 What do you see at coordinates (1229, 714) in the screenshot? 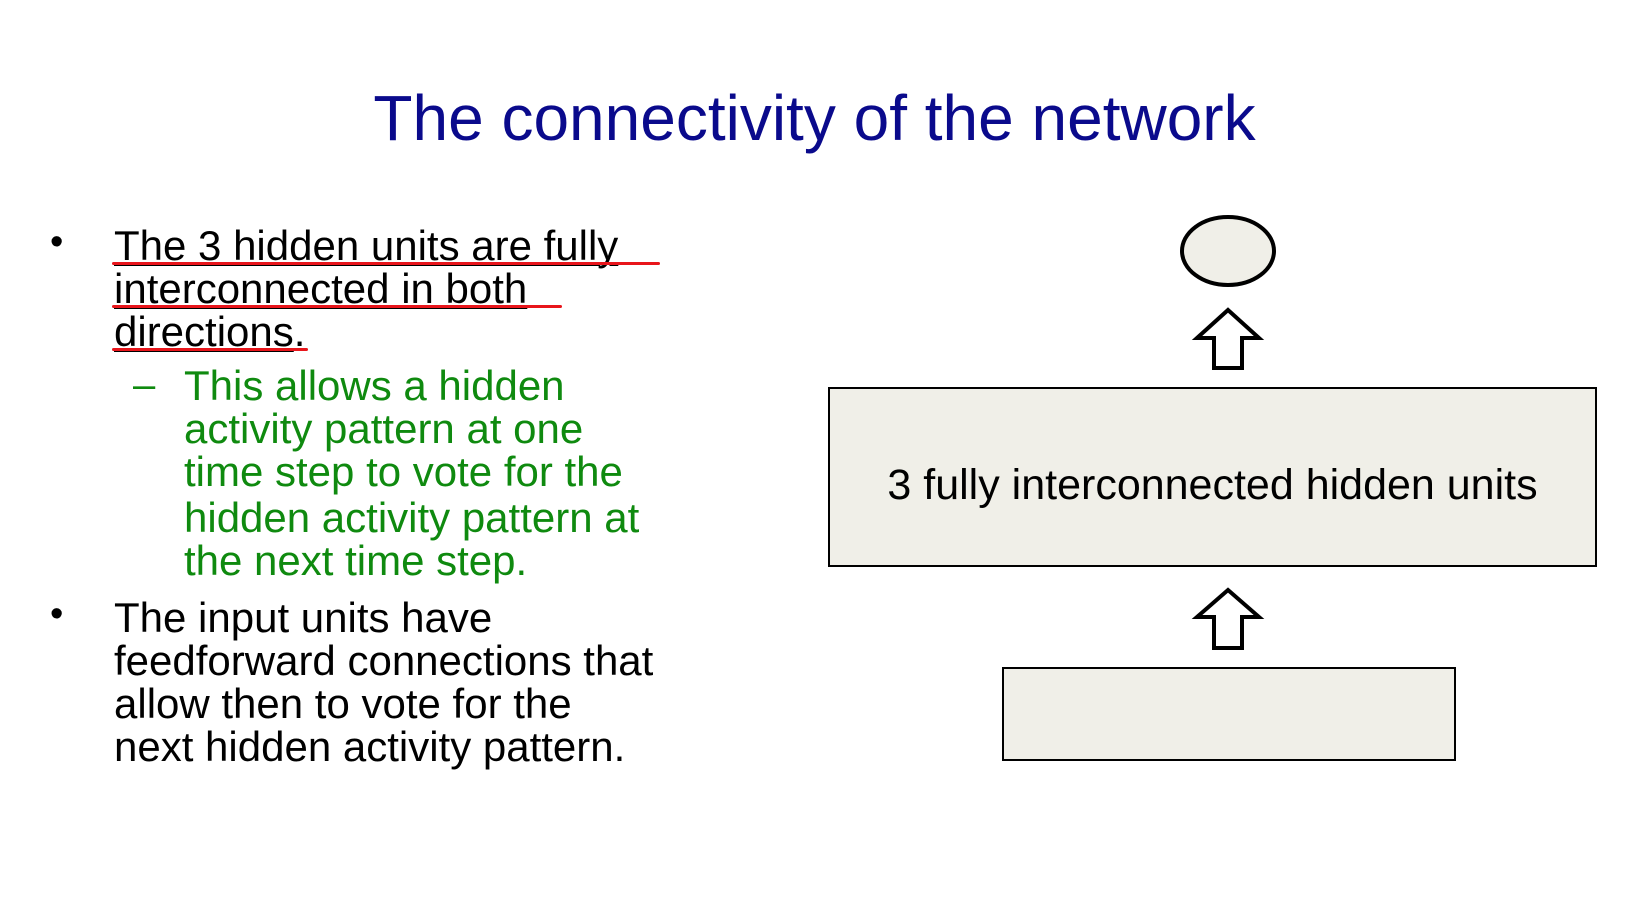
I see `input-units-box` at bounding box center [1229, 714].